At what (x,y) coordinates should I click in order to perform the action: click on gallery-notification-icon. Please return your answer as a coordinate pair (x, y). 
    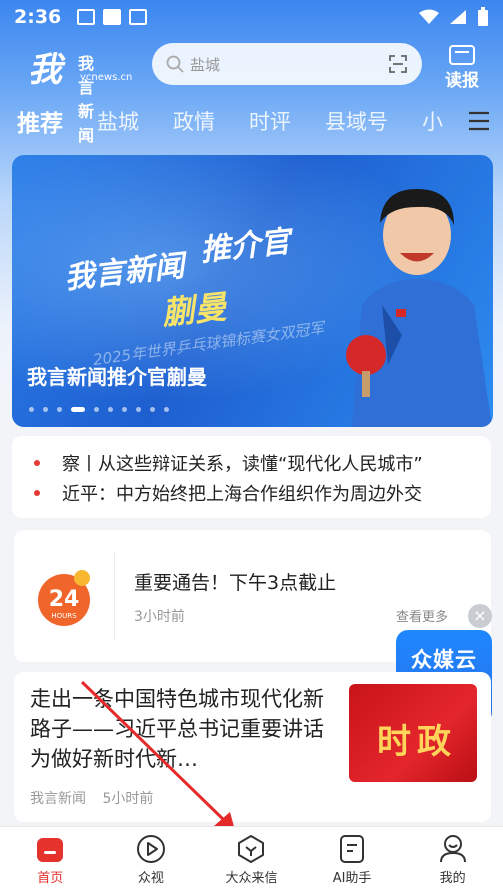
    Looking at the image, I should click on (86, 17).